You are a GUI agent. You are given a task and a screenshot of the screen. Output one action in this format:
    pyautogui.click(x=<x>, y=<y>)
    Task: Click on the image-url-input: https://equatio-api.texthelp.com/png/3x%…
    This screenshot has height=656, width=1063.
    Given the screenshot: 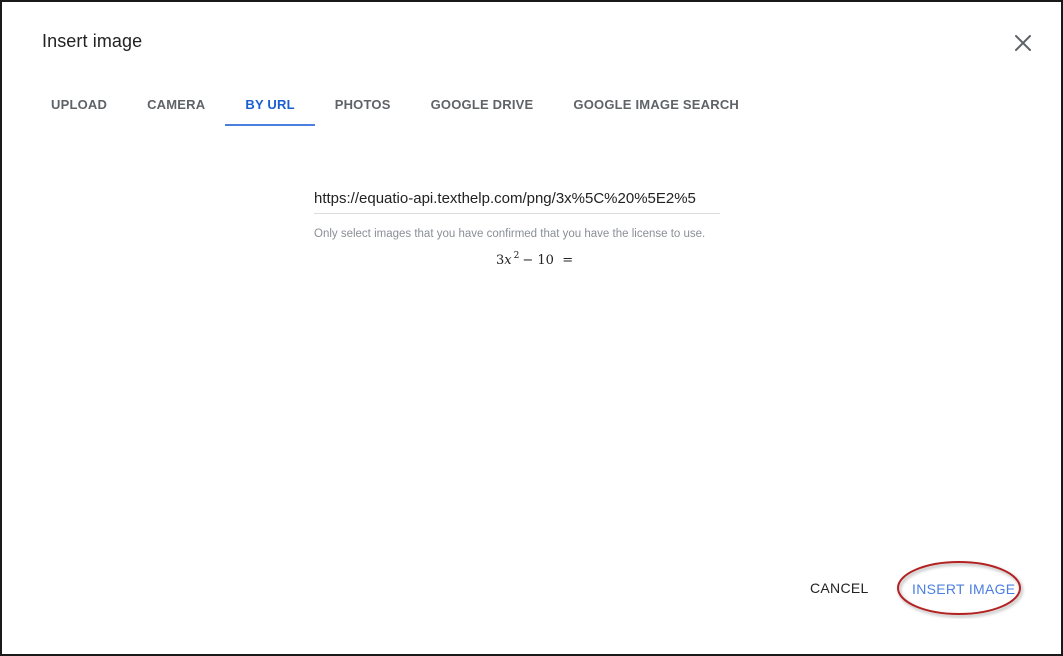 What is the action you would take?
    pyautogui.click(x=517, y=200)
    